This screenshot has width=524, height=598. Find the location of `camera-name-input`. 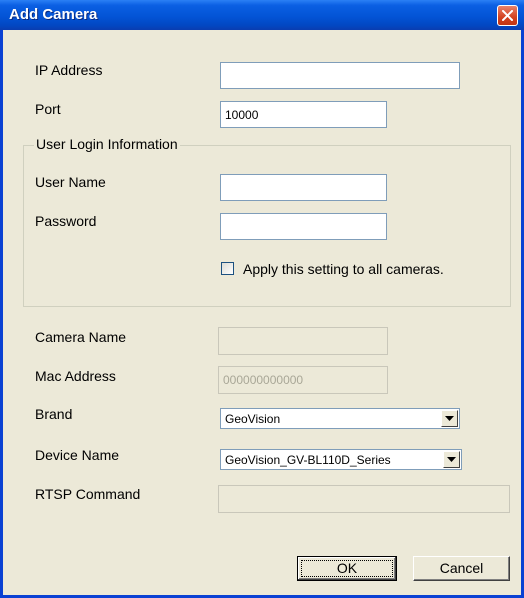

camera-name-input is located at coordinates (303, 341).